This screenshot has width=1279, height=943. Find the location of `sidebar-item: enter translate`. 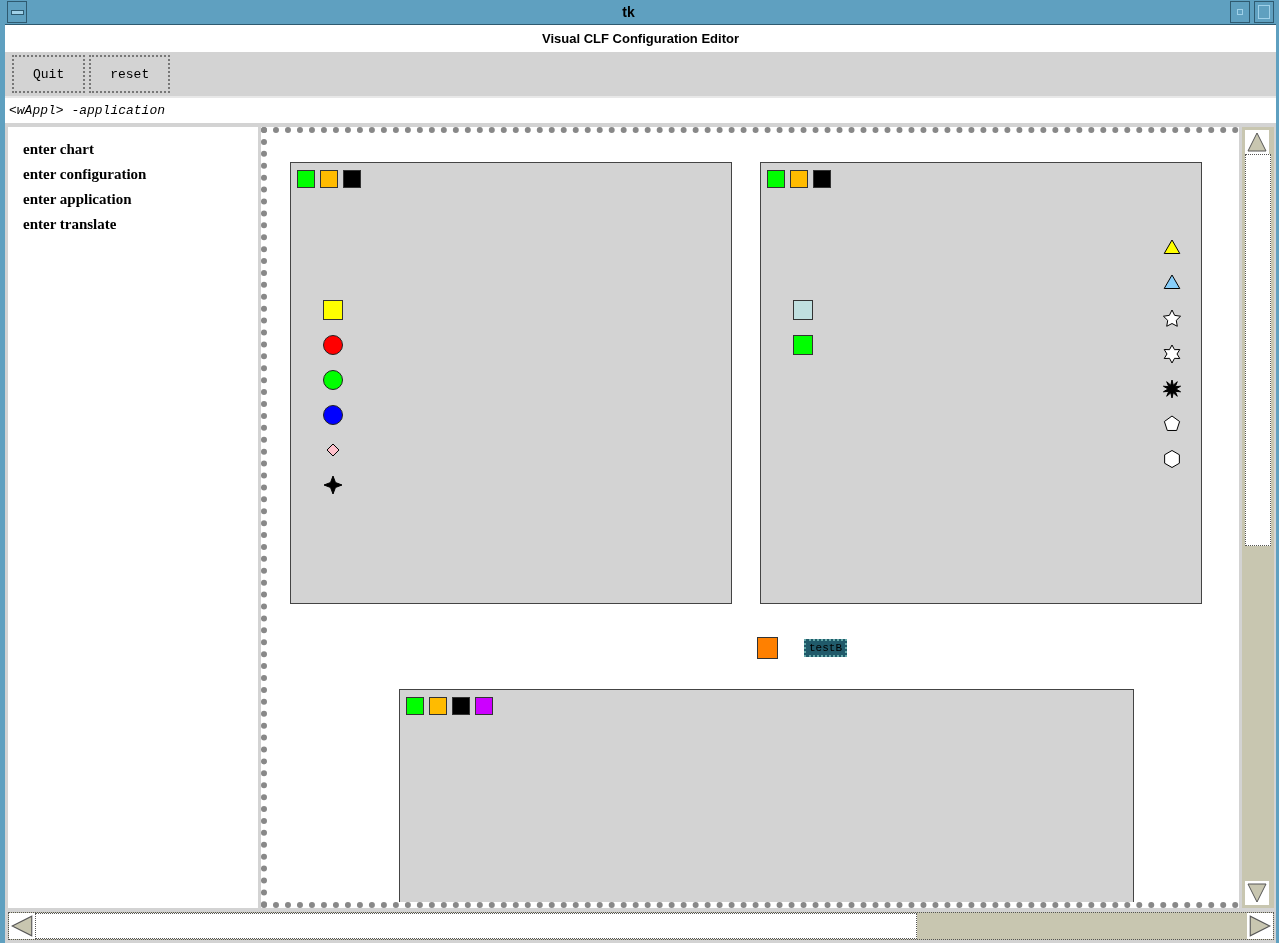

sidebar-item: enter translate is located at coordinates (70, 224).